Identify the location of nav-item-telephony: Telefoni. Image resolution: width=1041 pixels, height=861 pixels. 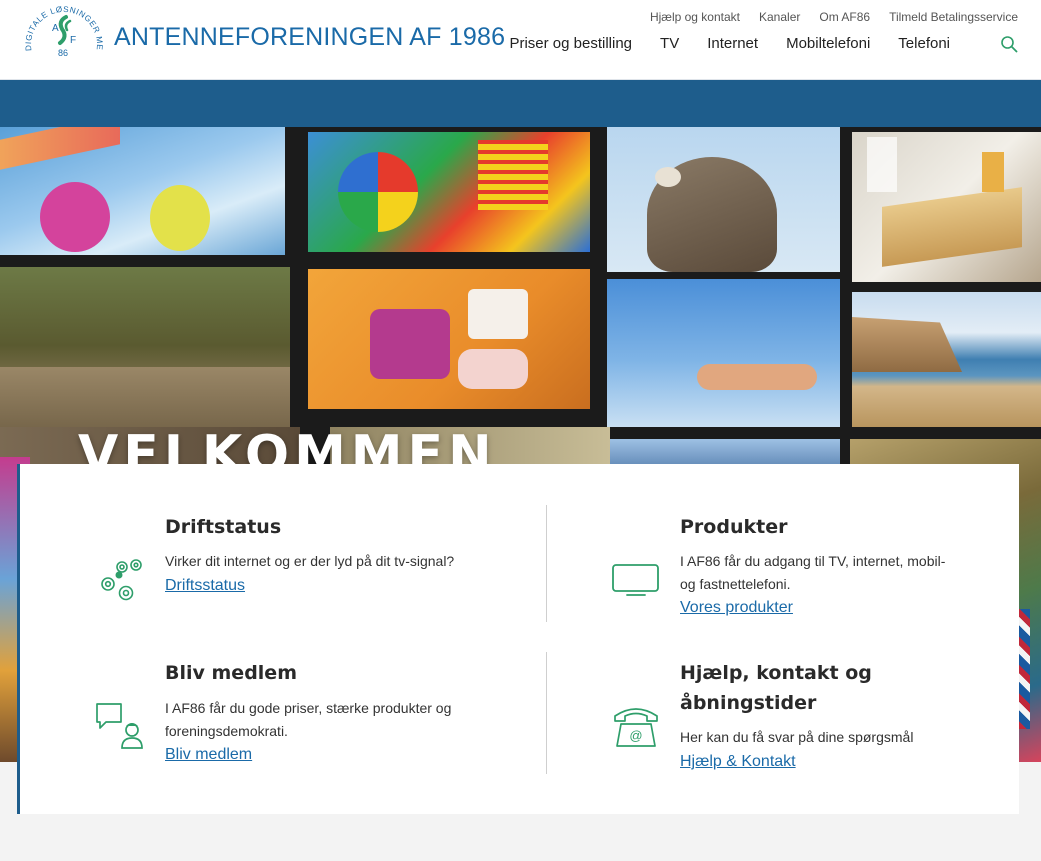
(924, 43).